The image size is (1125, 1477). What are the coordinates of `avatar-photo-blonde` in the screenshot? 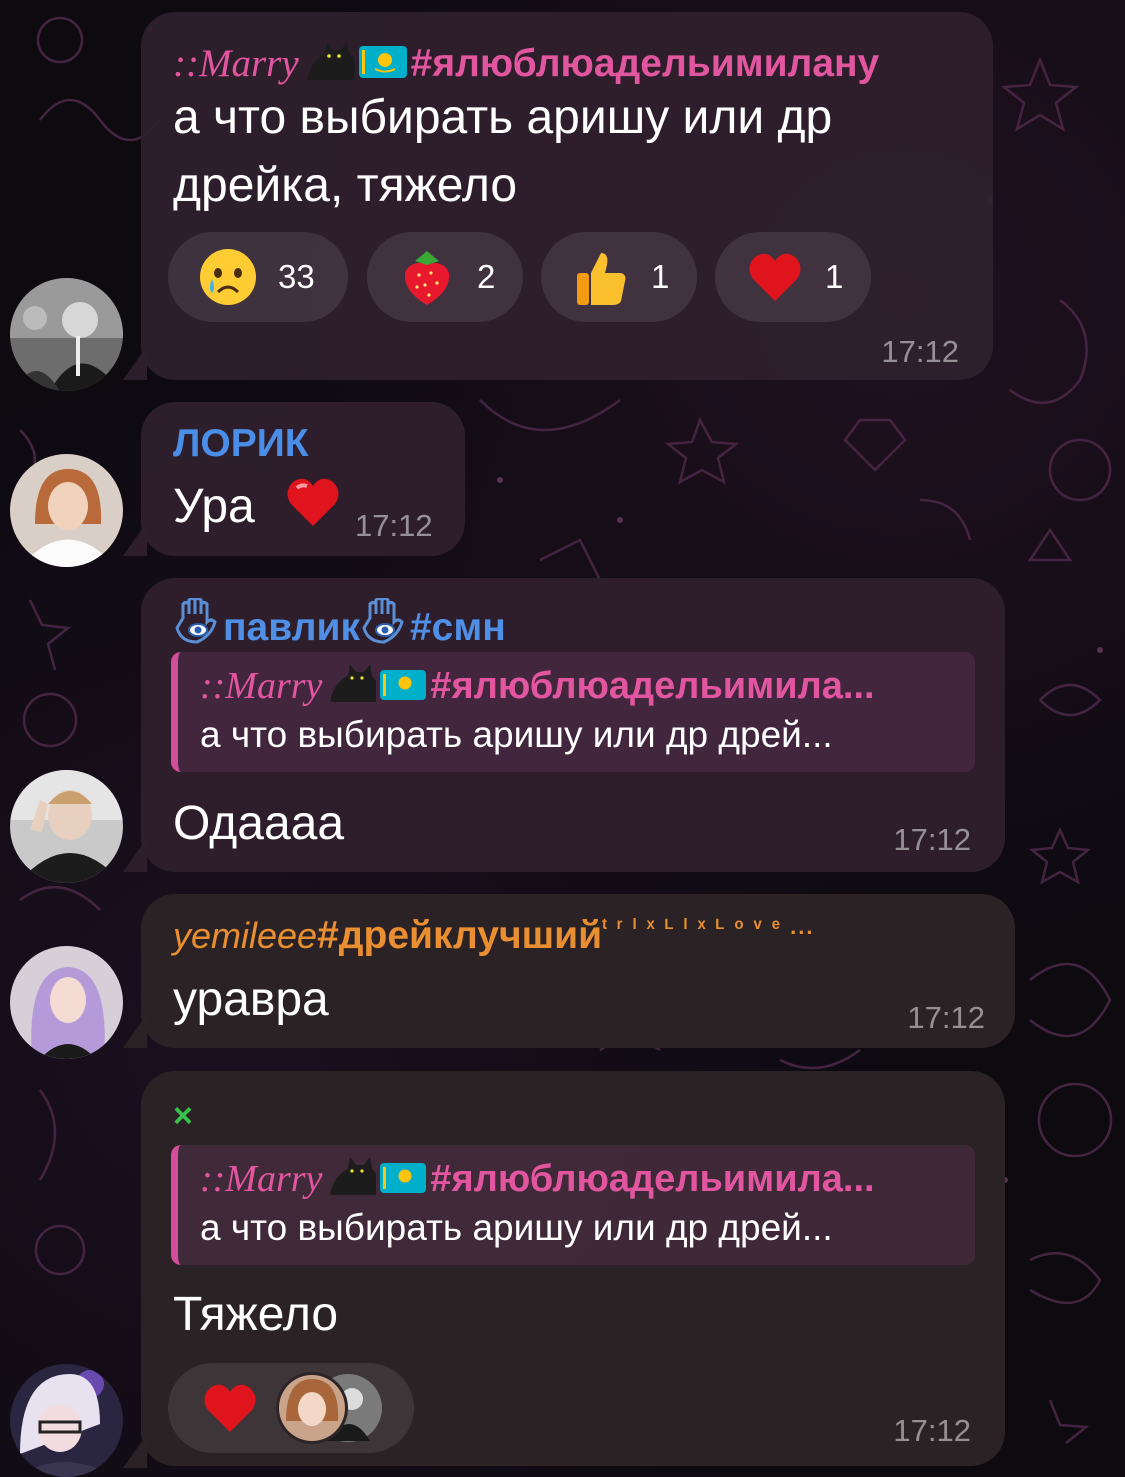 It's located at (66, 1420).